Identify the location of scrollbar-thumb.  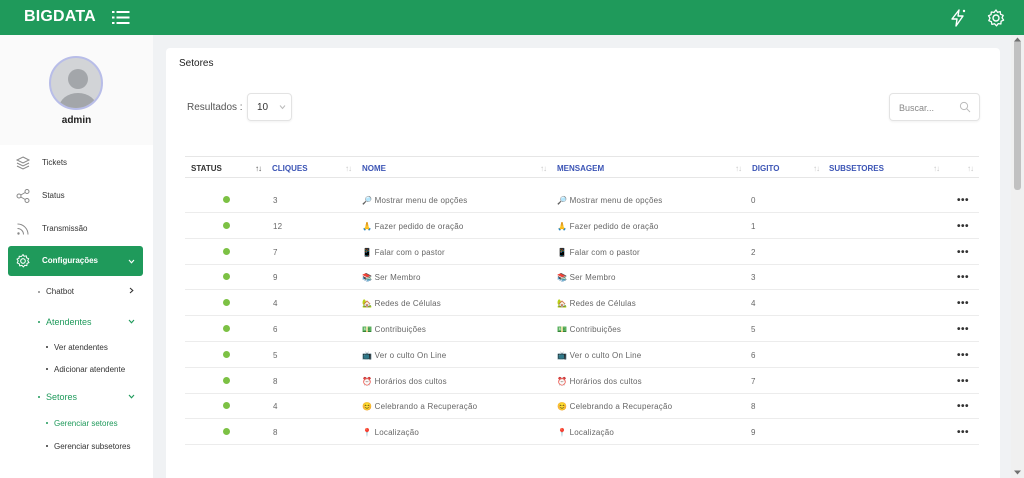
(1017, 115).